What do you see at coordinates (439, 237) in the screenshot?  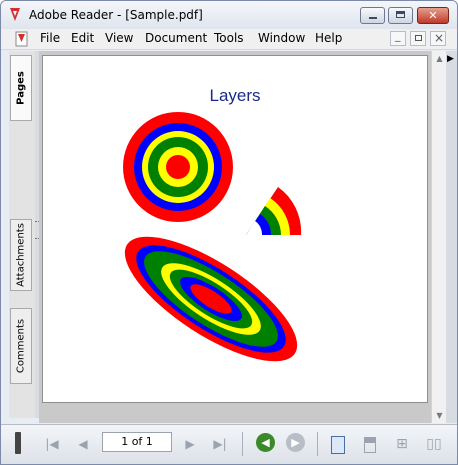 I see `vertical-scrollbar: ▲ ▼` at bounding box center [439, 237].